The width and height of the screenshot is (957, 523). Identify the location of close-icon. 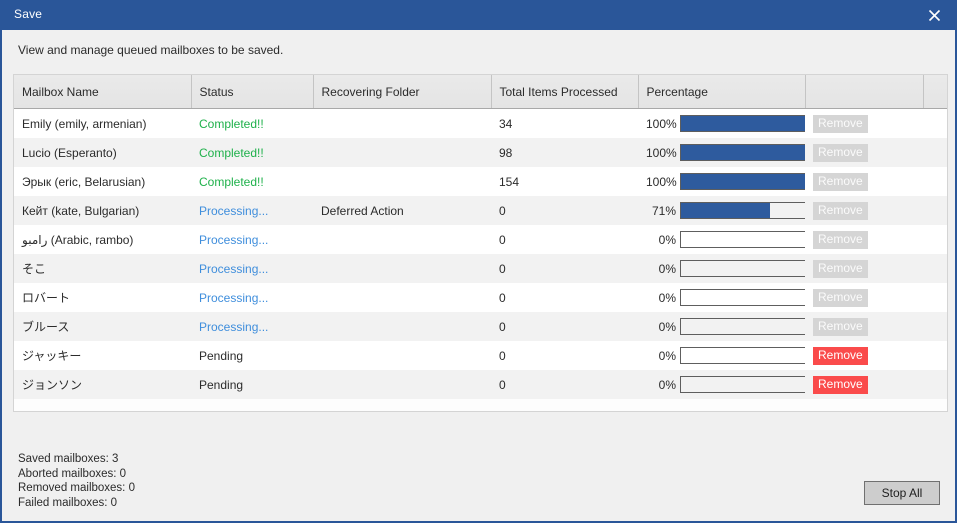
(933, 15).